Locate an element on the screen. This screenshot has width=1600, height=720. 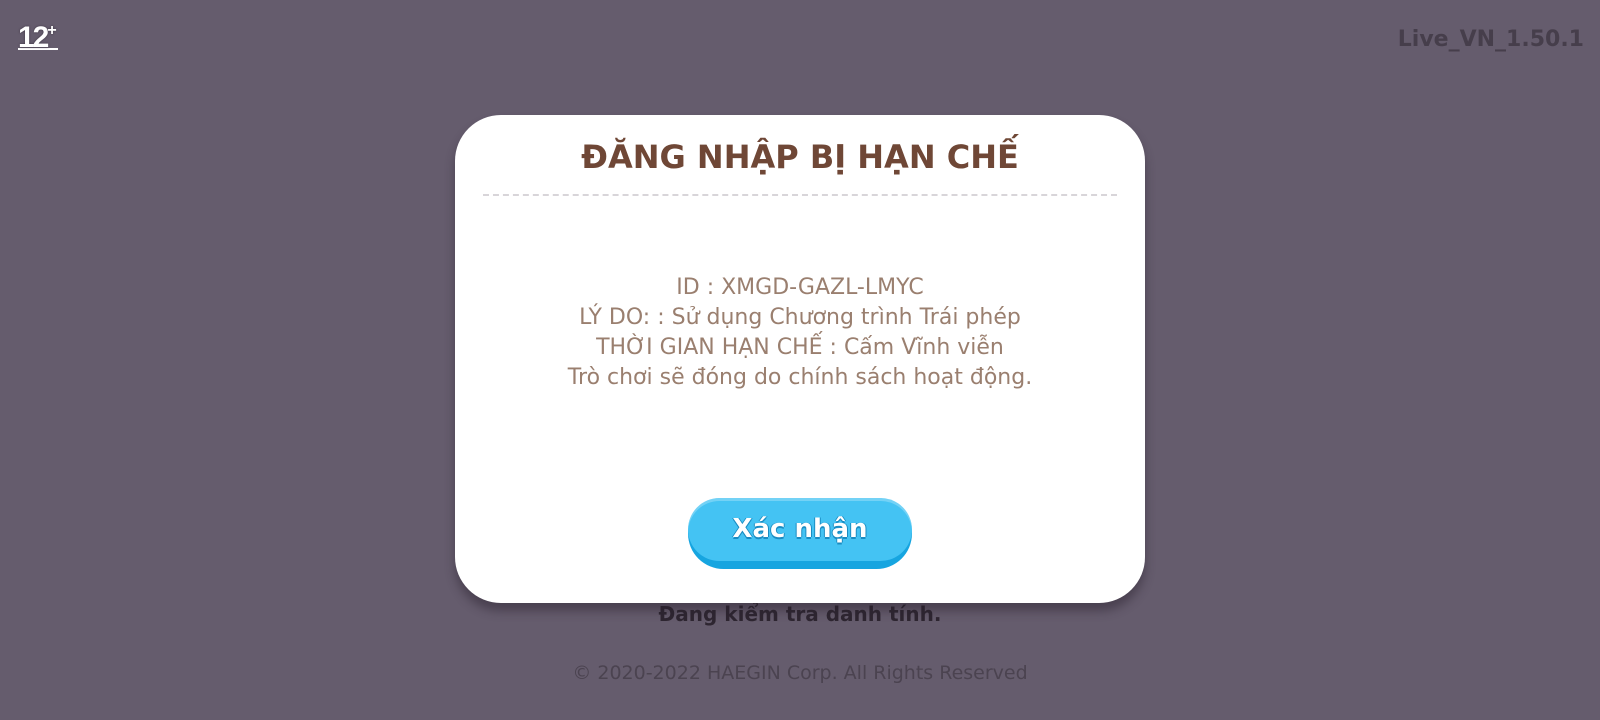
confirm-button-label: Xác nhận is located at coordinates (800, 529).